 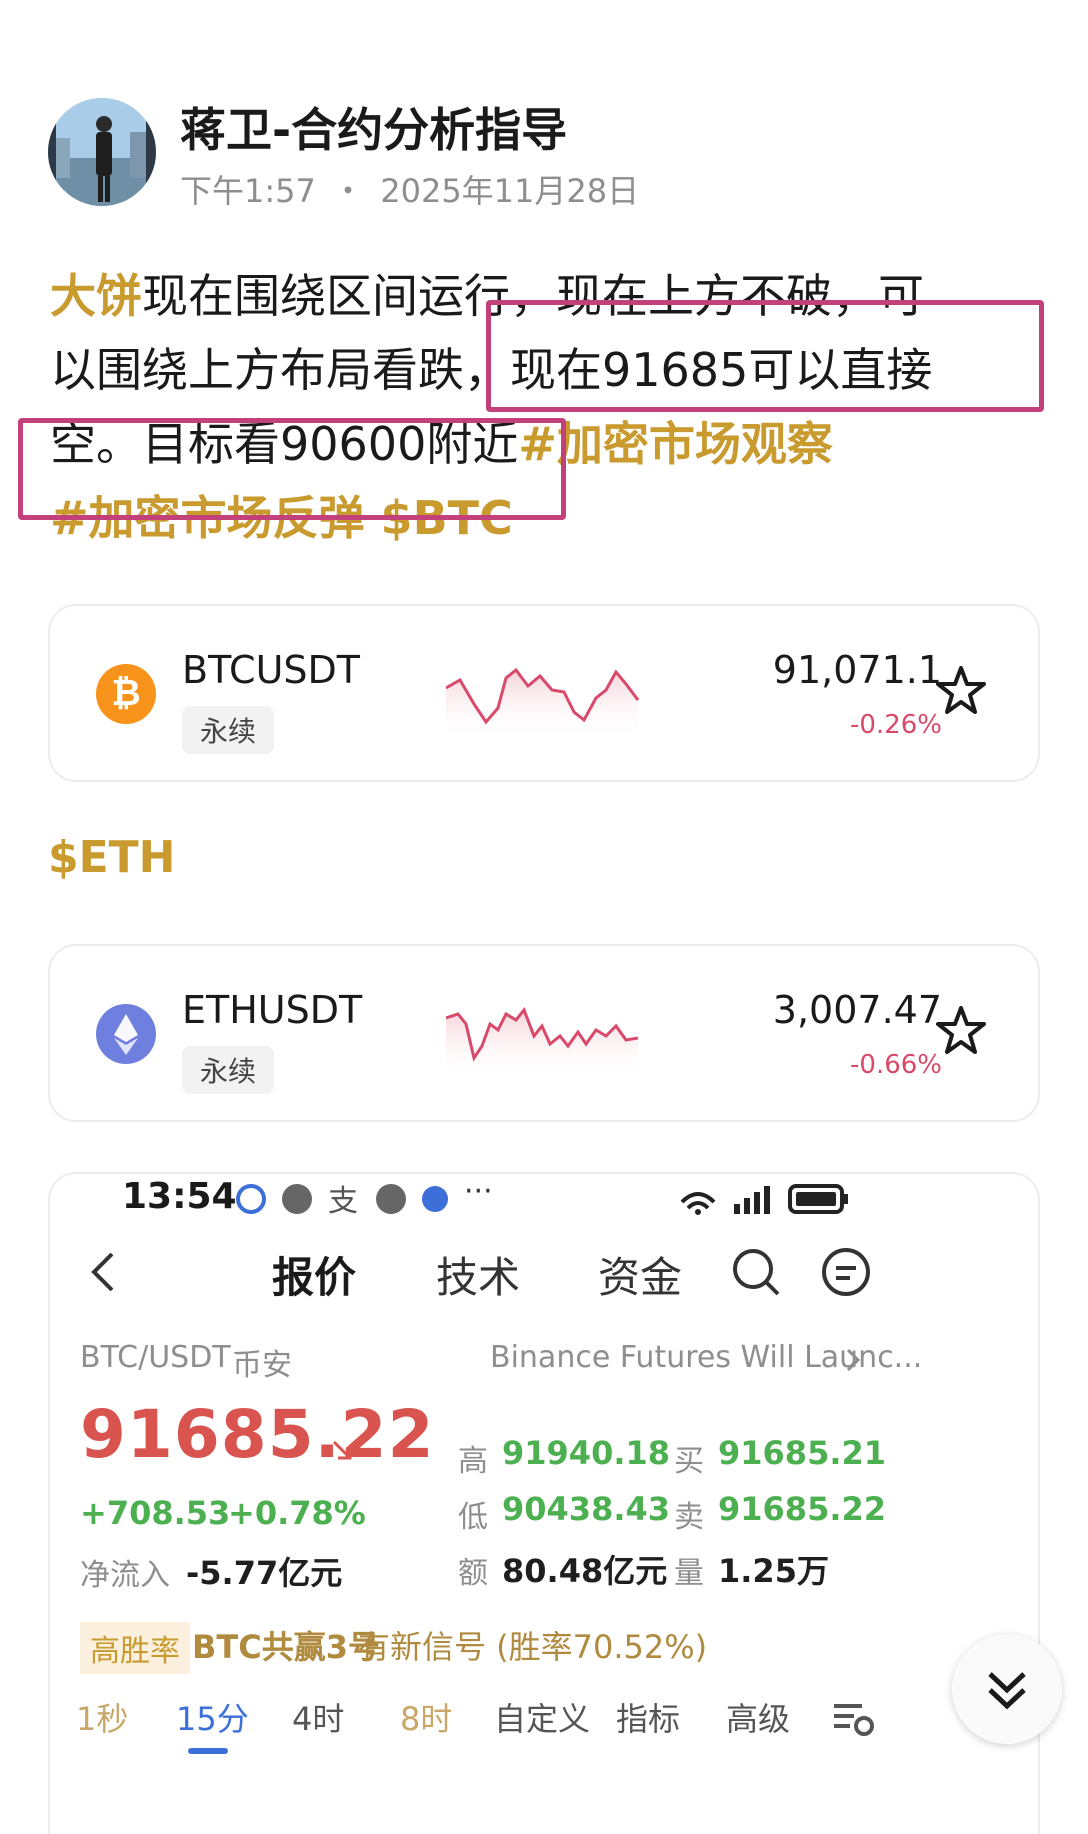 What do you see at coordinates (756, 1272) in the screenshot?
I see `search-icon` at bounding box center [756, 1272].